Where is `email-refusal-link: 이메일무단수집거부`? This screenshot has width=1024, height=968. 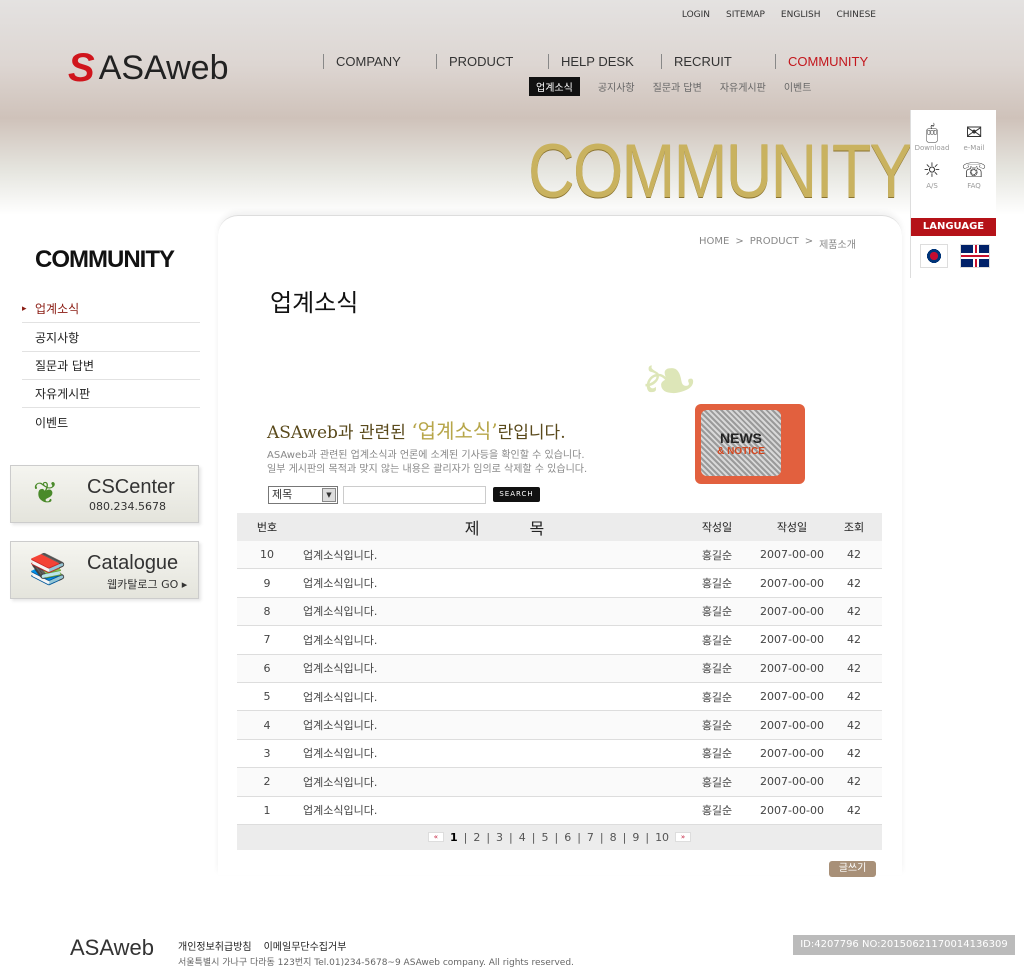 email-refusal-link: 이메일무단수집거부 is located at coordinates (305, 945).